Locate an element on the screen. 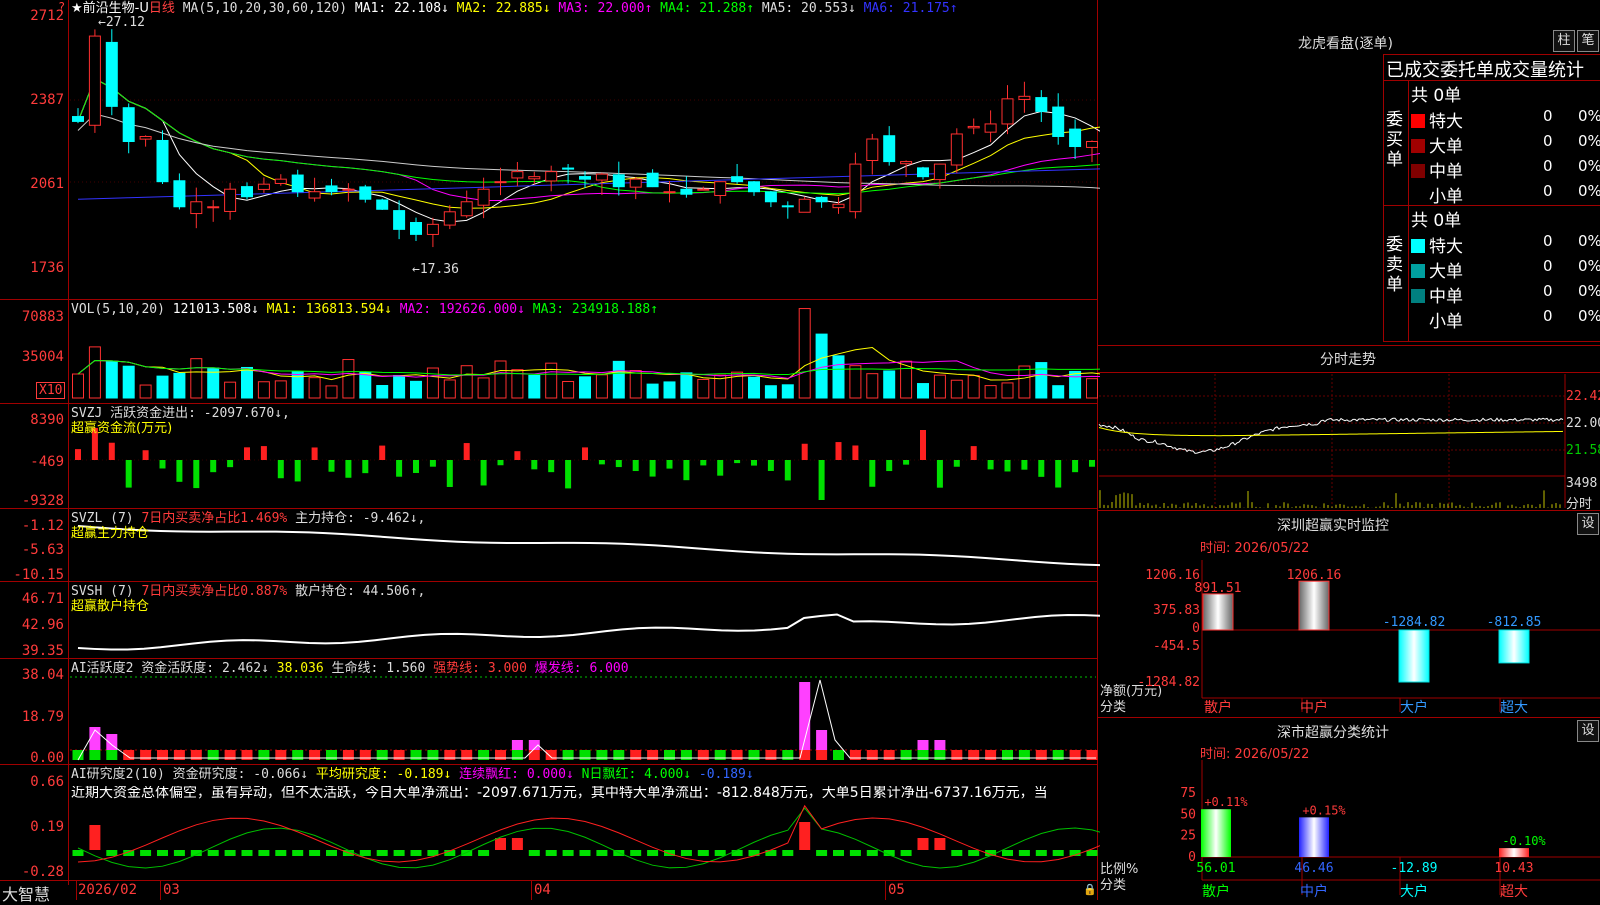 The image size is (1600, 905). sz-bar-value: 891.51 is located at coordinates (1218, 588).